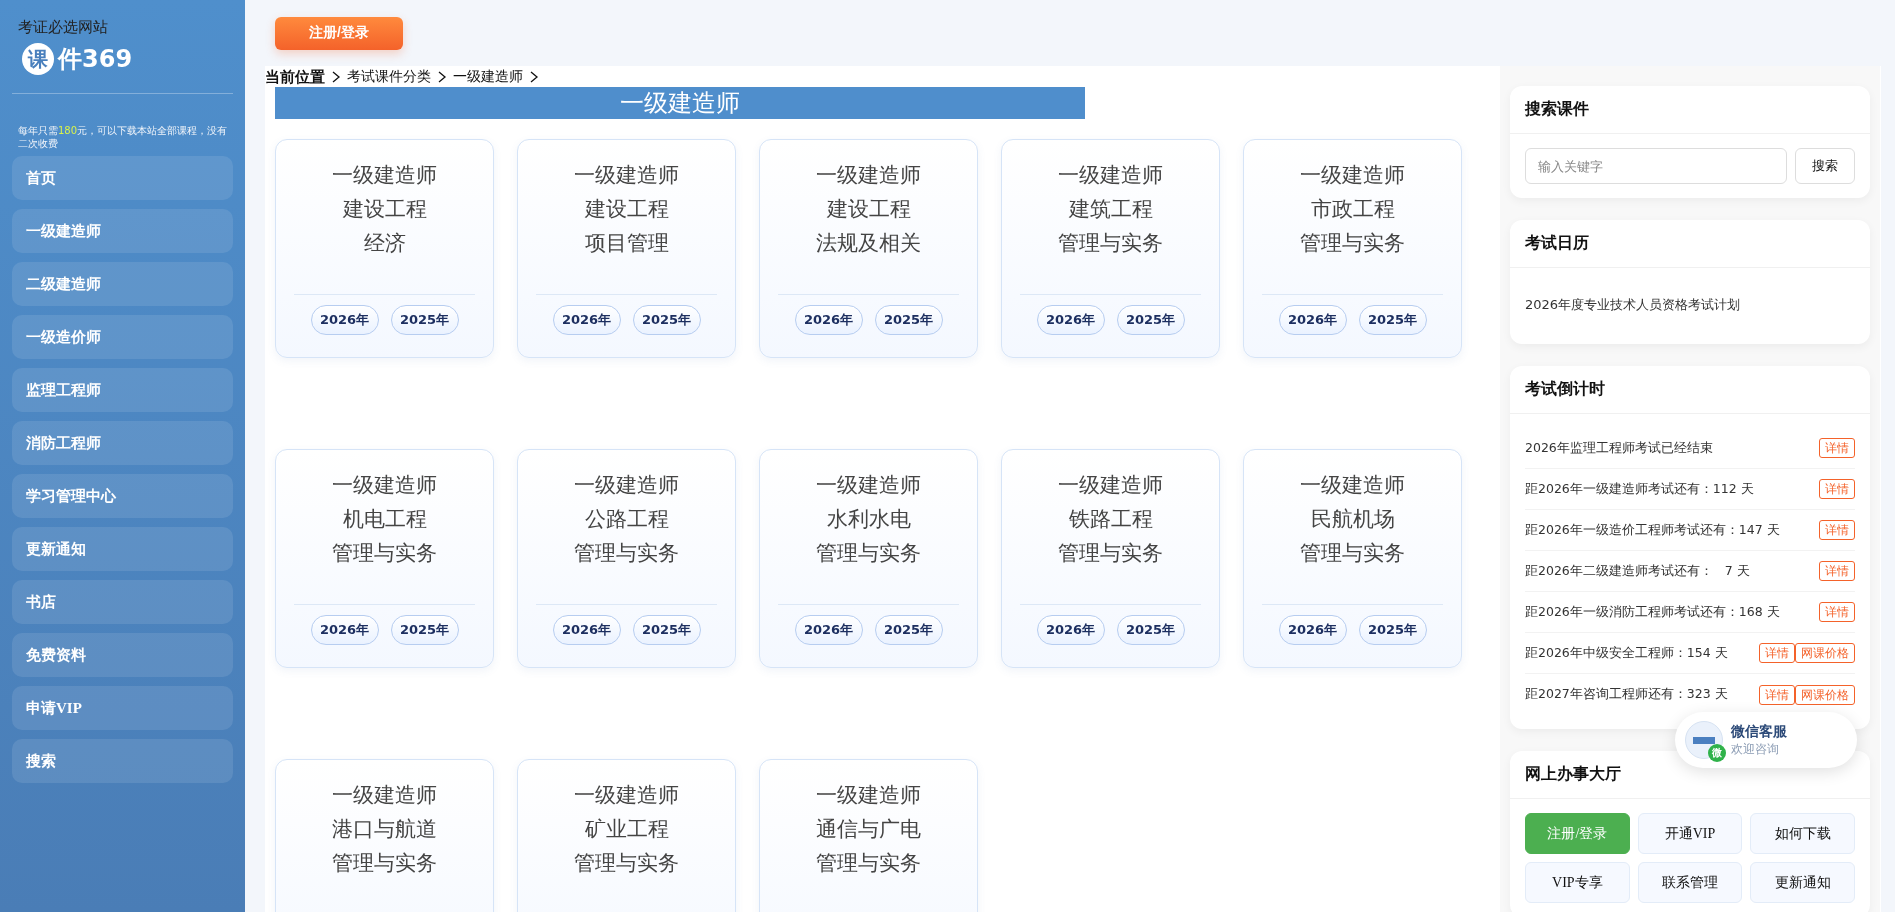 Image resolution: width=1895 pixels, height=912 pixels. What do you see at coordinates (1825, 166) in the screenshot?
I see `search-button: 搜索` at bounding box center [1825, 166].